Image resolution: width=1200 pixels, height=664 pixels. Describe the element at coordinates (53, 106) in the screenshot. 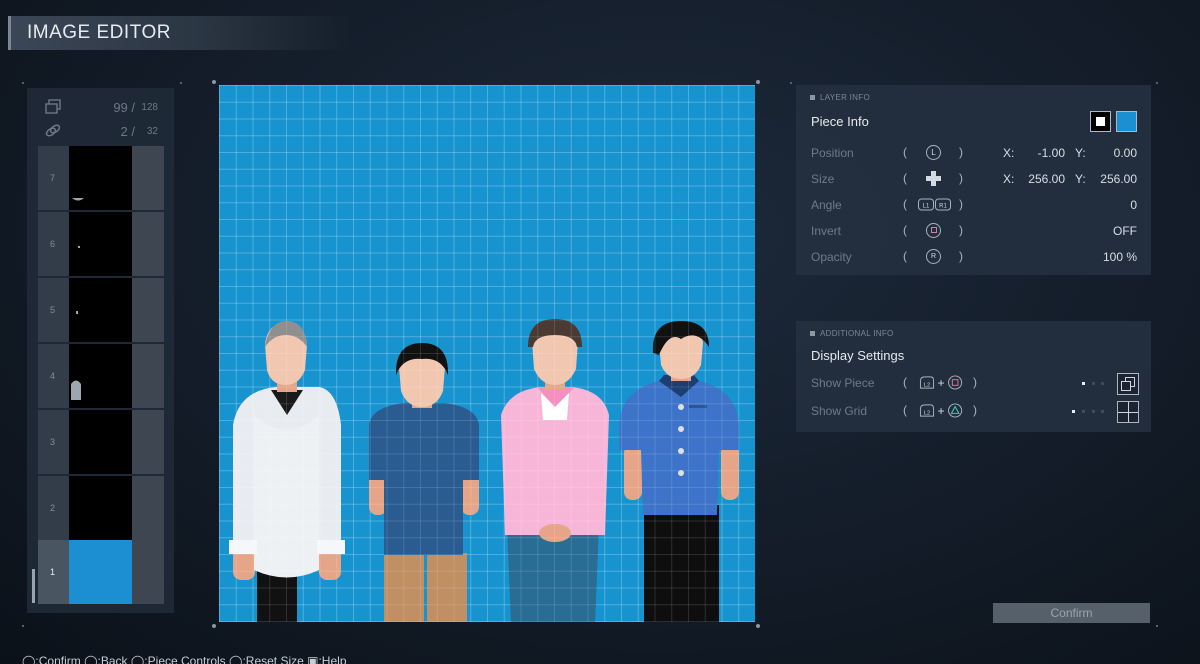

I see `layers-icon` at that location.